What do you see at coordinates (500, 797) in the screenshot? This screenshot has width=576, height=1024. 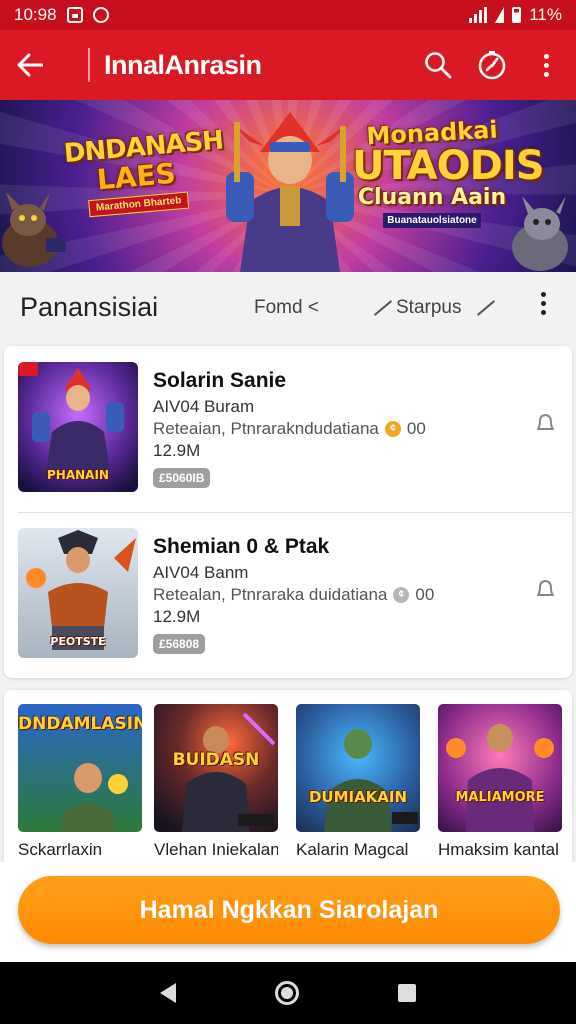 I see `featured-game-art-title: MALIAMORE` at bounding box center [500, 797].